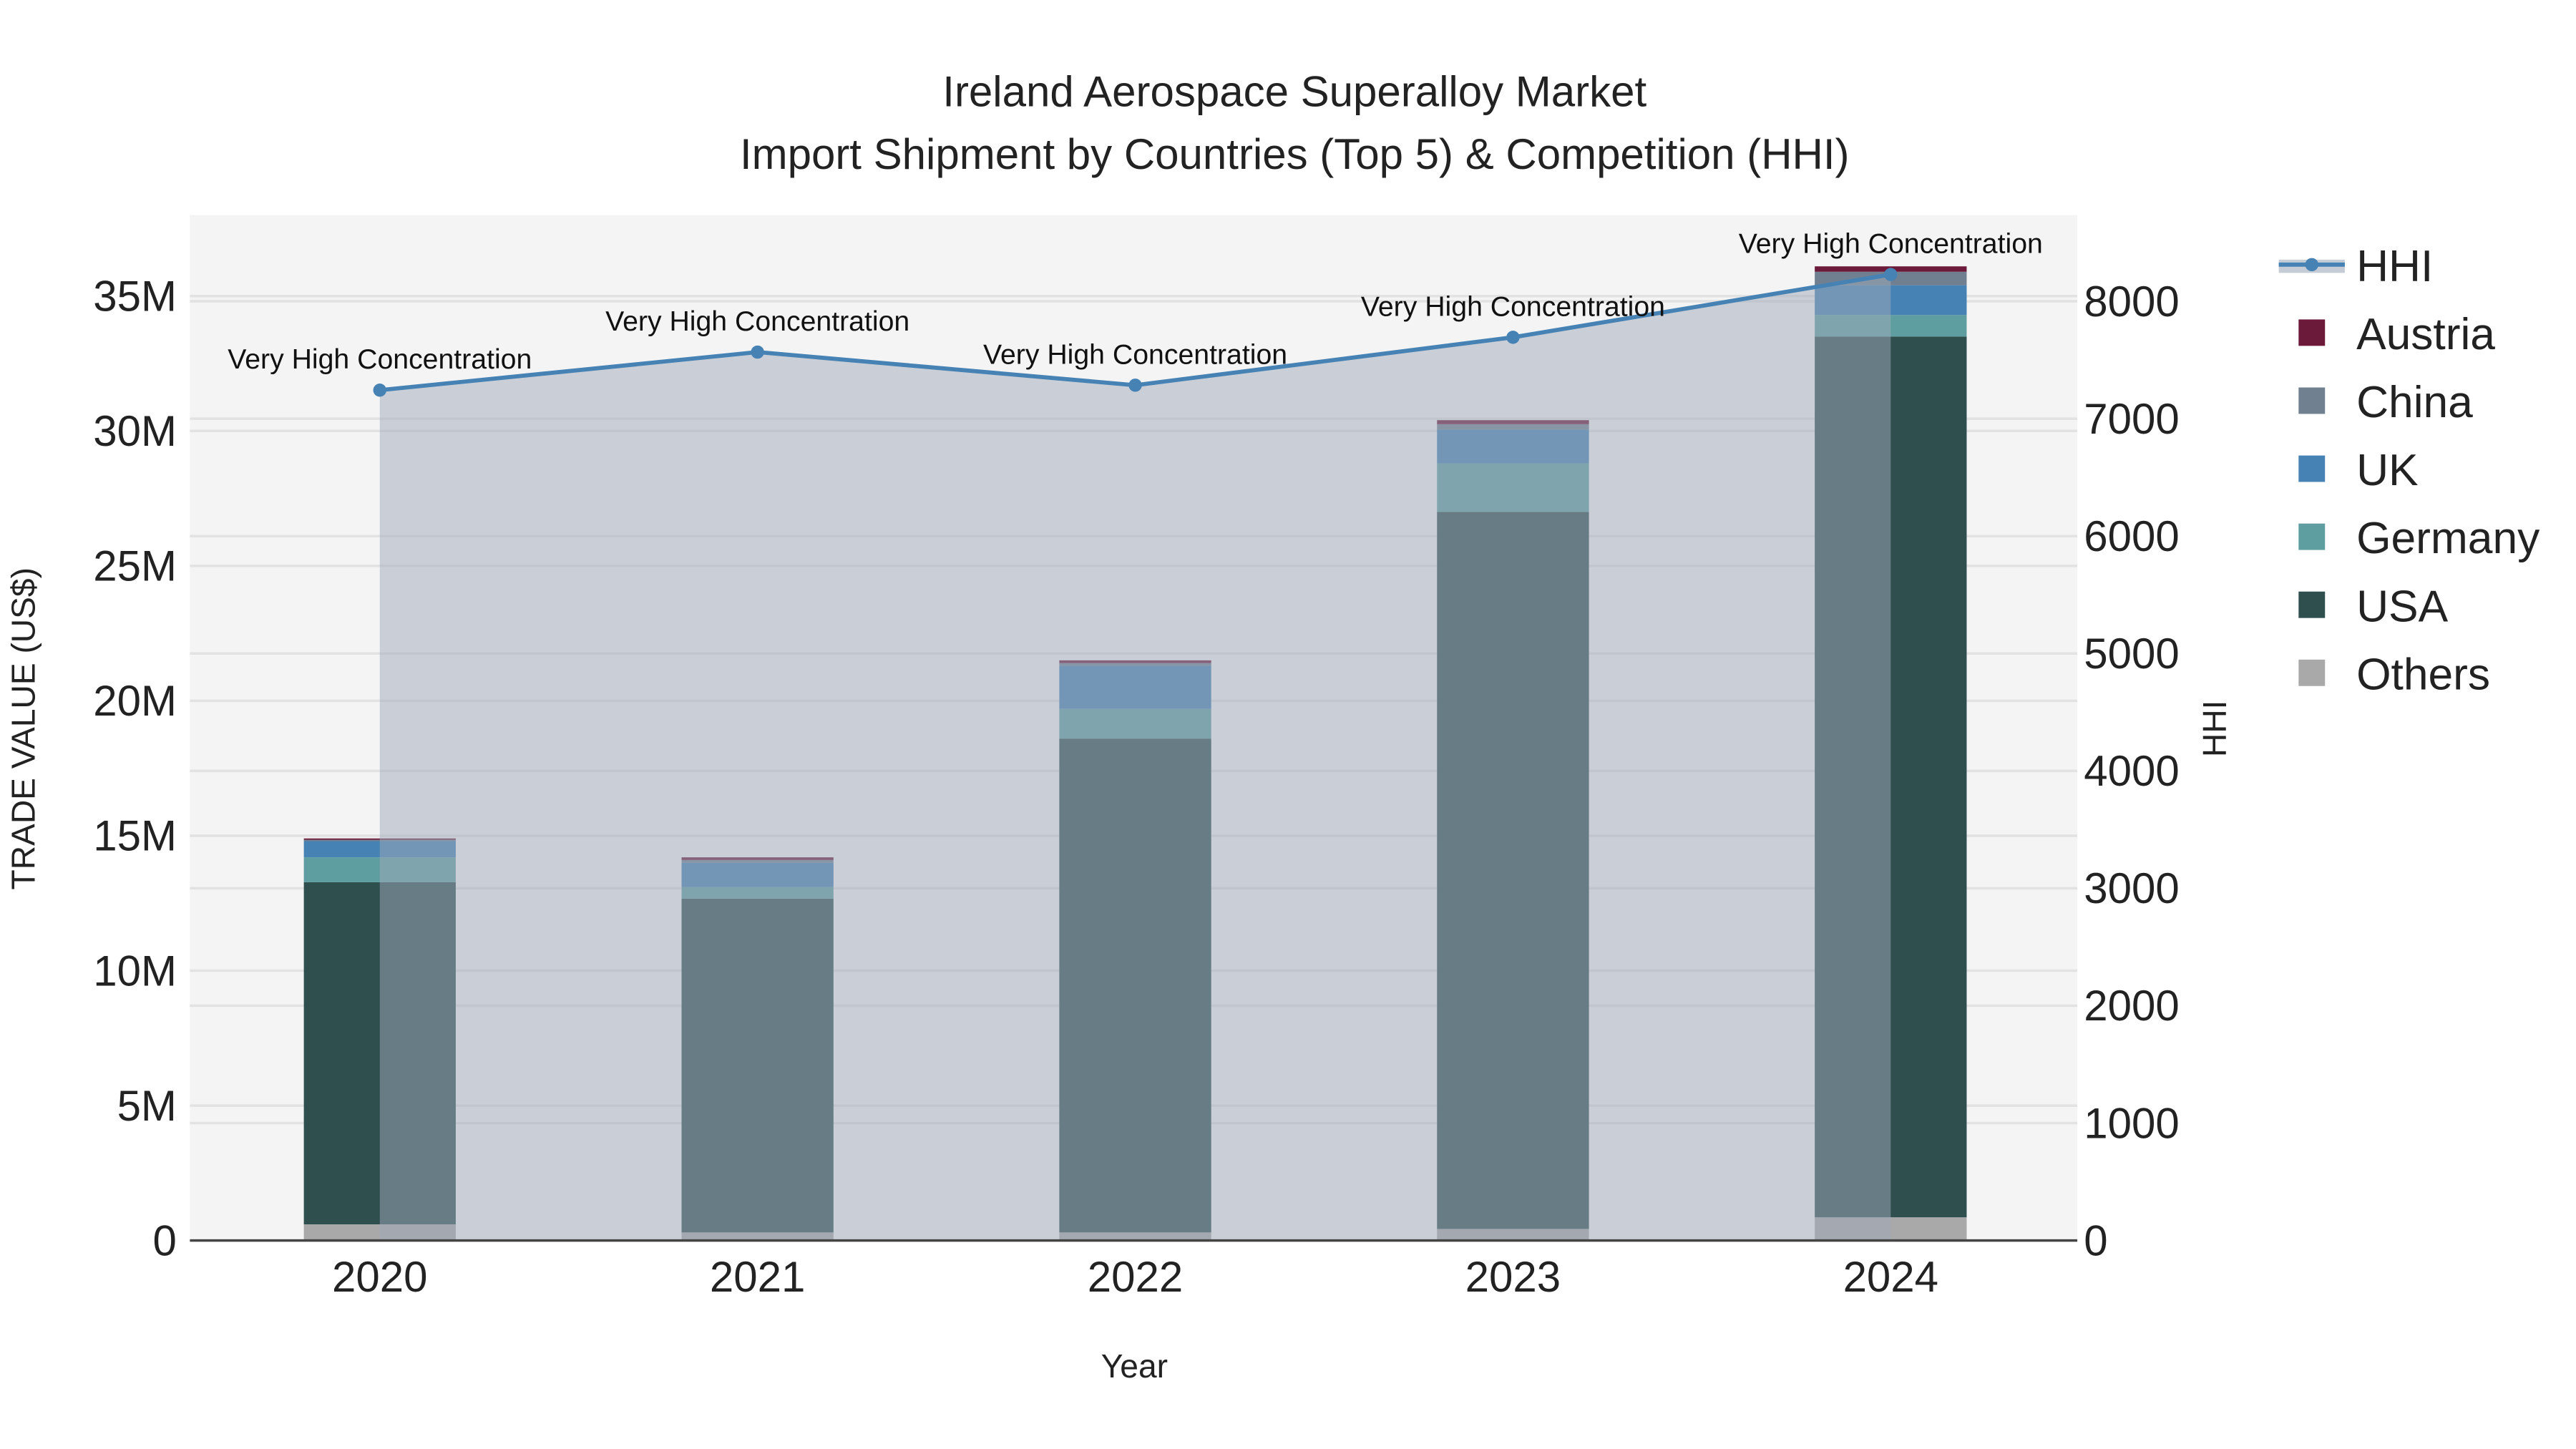 The height and width of the screenshot is (1449, 2576). Describe the element at coordinates (147, 1106) in the screenshot. I see `y-tick-label: 5M` at that location.